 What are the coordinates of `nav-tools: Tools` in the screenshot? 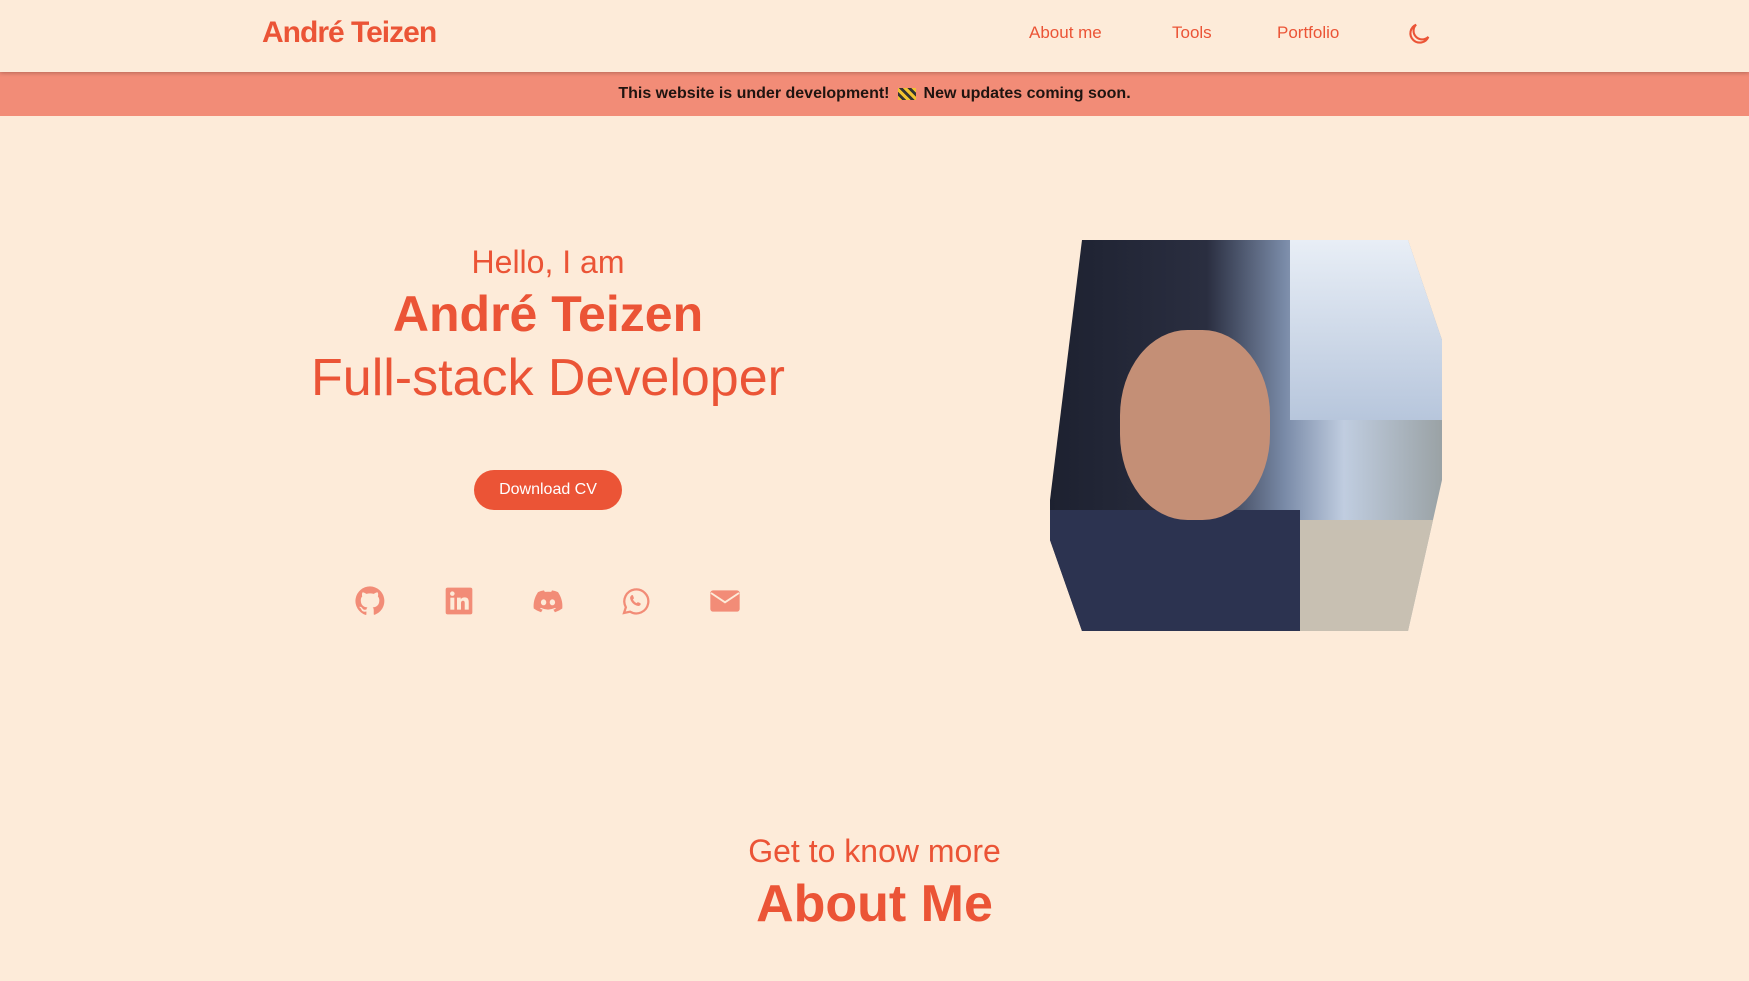 It's located at (1192, 33).